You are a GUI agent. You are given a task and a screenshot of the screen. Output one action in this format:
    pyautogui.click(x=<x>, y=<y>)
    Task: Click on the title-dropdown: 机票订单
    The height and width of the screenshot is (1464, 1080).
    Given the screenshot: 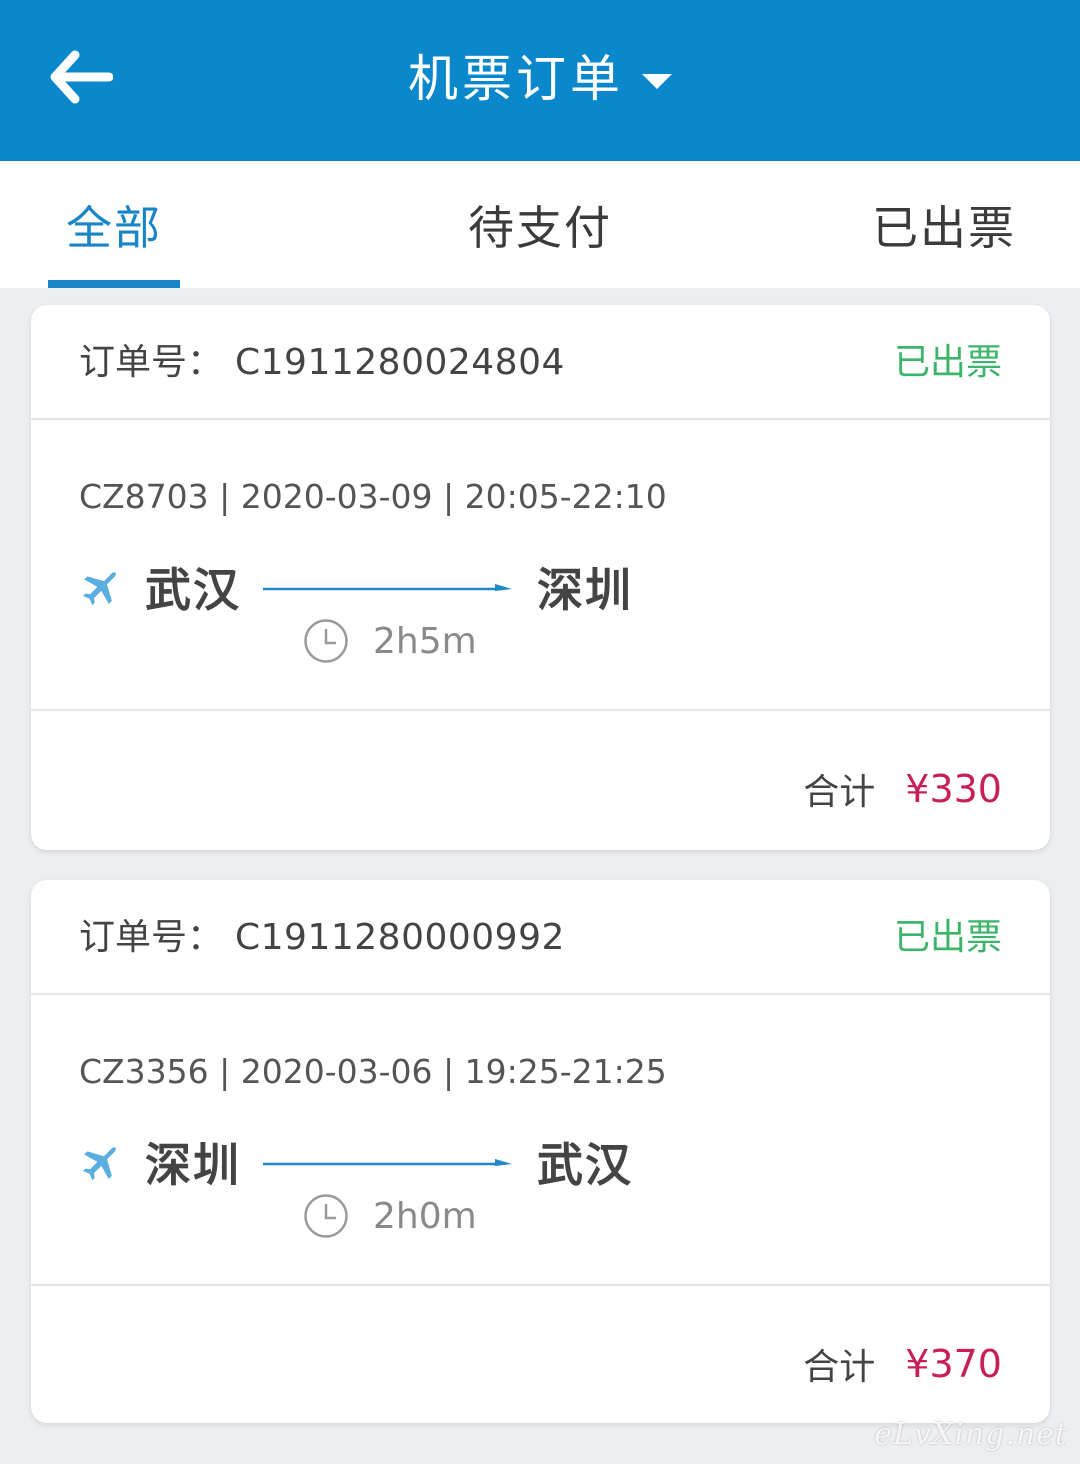 What is the action you would take?
    pyautogui.click(x=540, y=79)
    